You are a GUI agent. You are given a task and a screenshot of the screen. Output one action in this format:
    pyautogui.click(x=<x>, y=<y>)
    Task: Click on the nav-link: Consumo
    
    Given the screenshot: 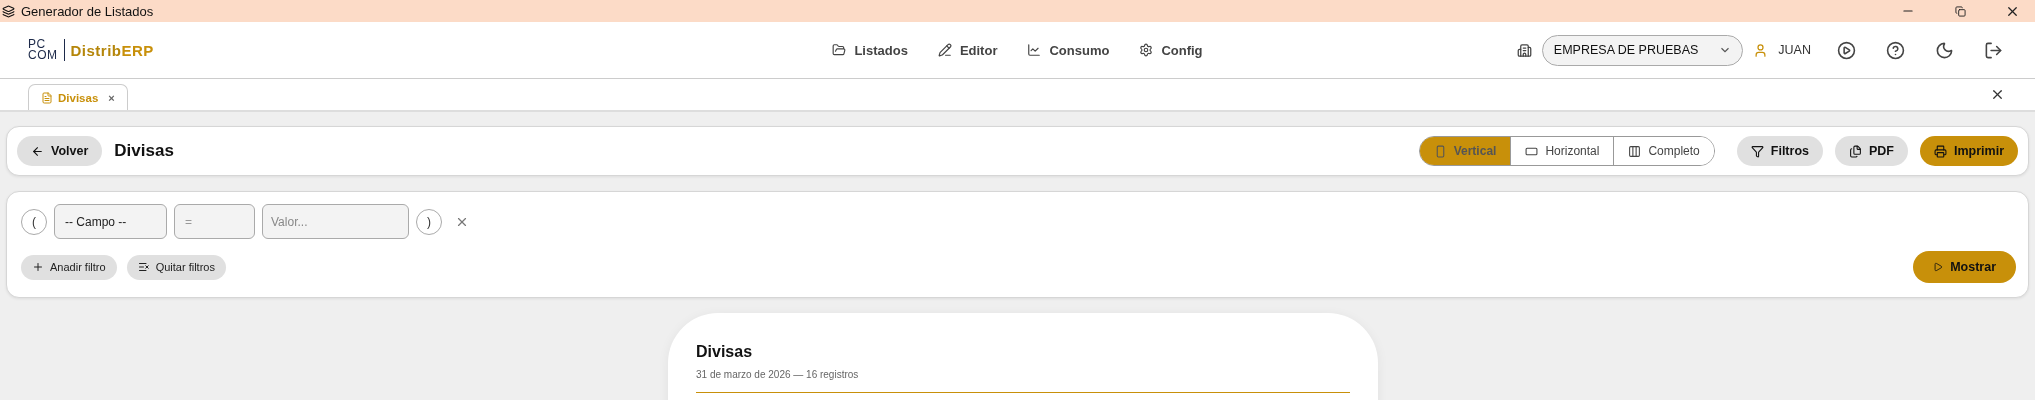 What is the action you would take?
    pyautogui.click(x=1068, y=50)
    